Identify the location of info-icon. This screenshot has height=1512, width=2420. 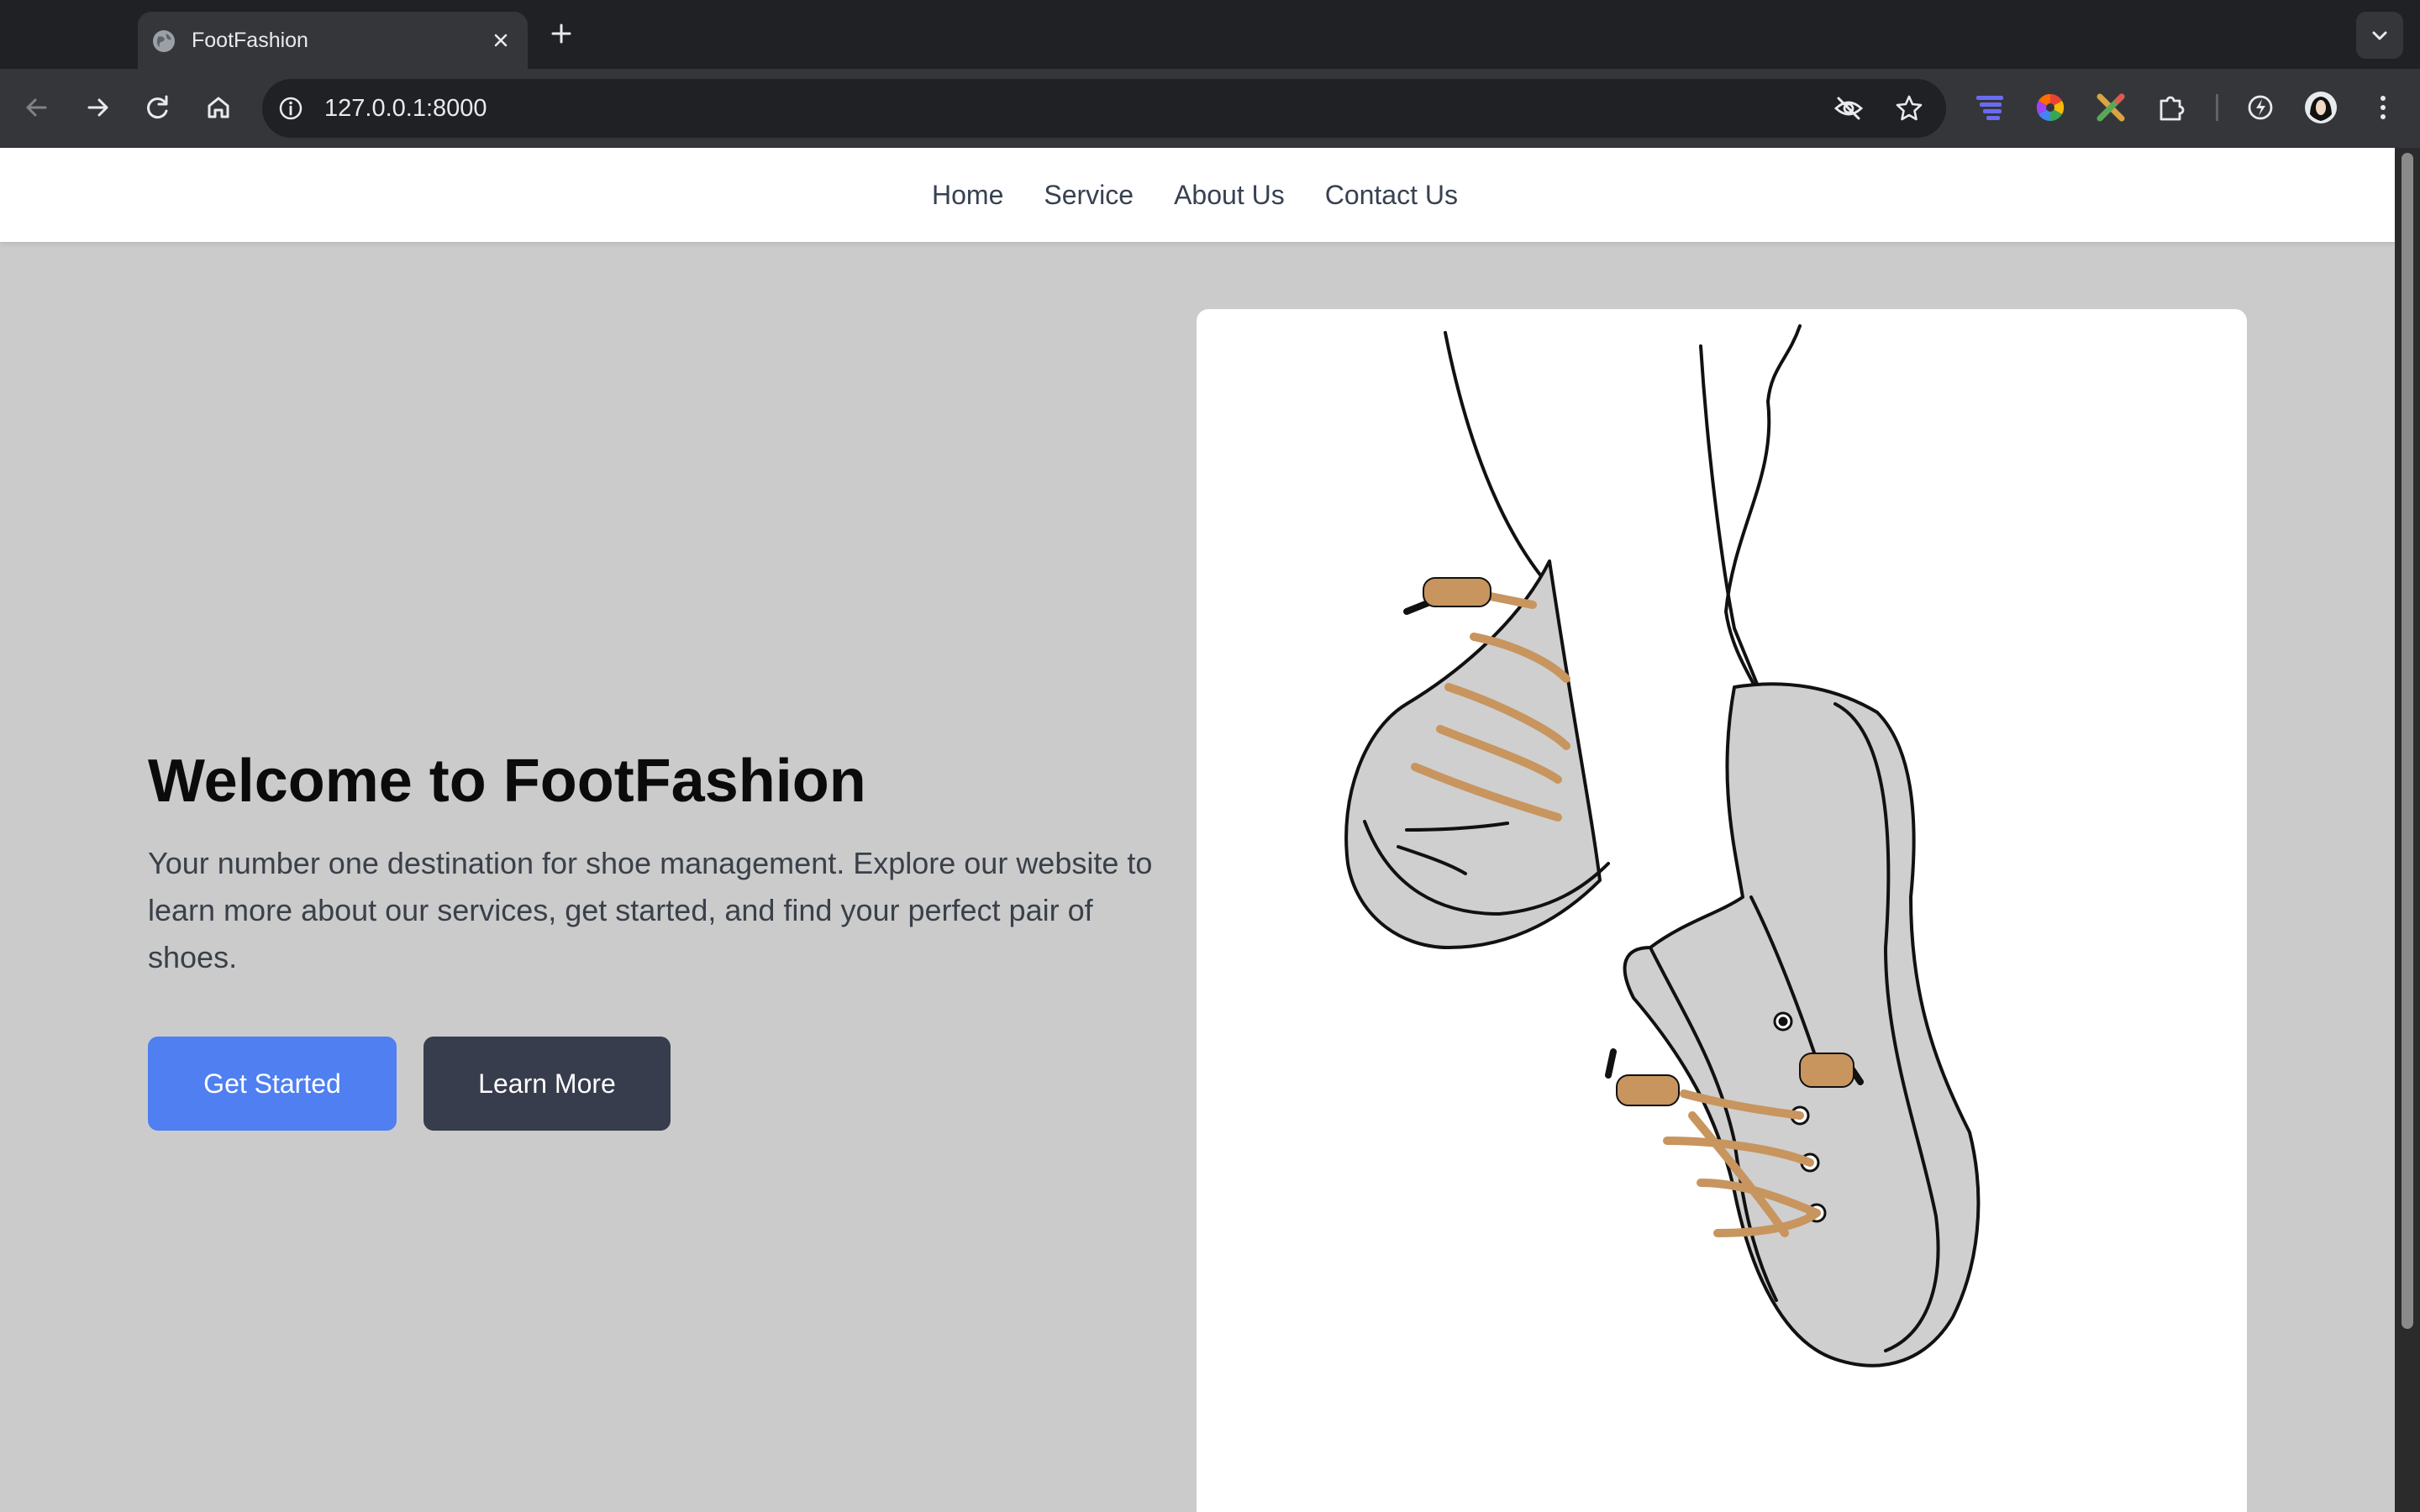
(291, 108).